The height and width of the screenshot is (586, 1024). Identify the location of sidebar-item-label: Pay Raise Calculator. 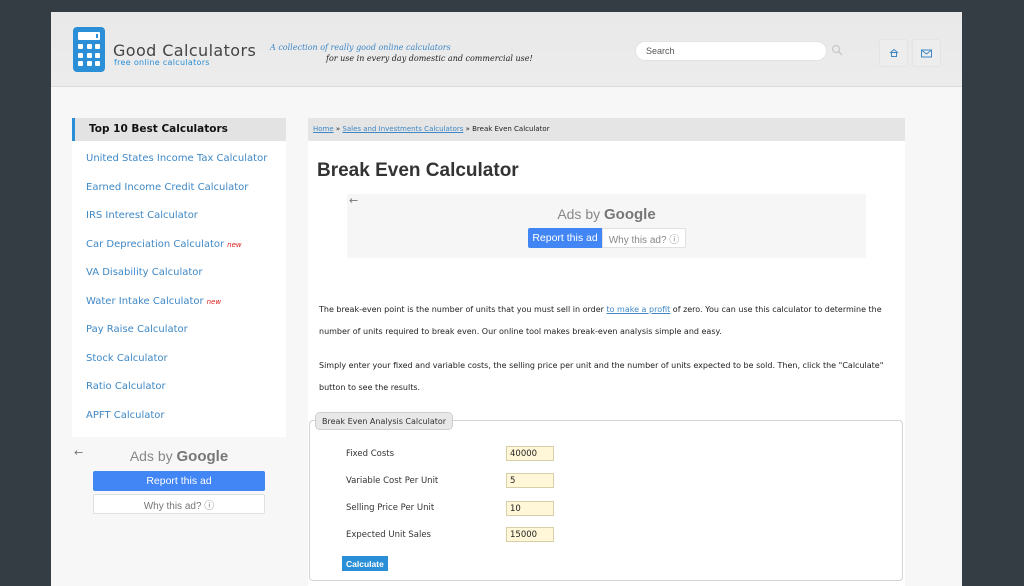
(137, 329).